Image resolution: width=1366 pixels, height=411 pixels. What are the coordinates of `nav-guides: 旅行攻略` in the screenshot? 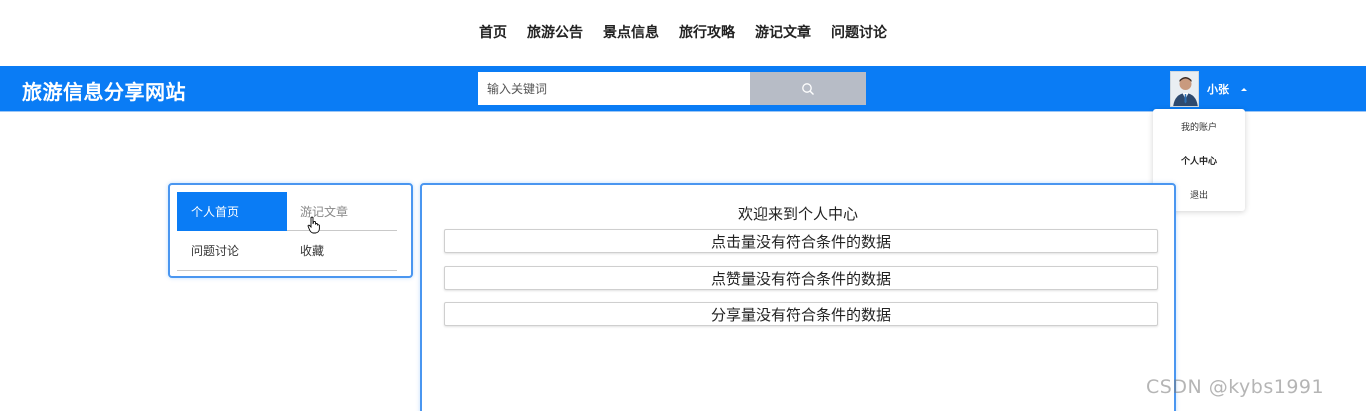 It's located at (707, 33).